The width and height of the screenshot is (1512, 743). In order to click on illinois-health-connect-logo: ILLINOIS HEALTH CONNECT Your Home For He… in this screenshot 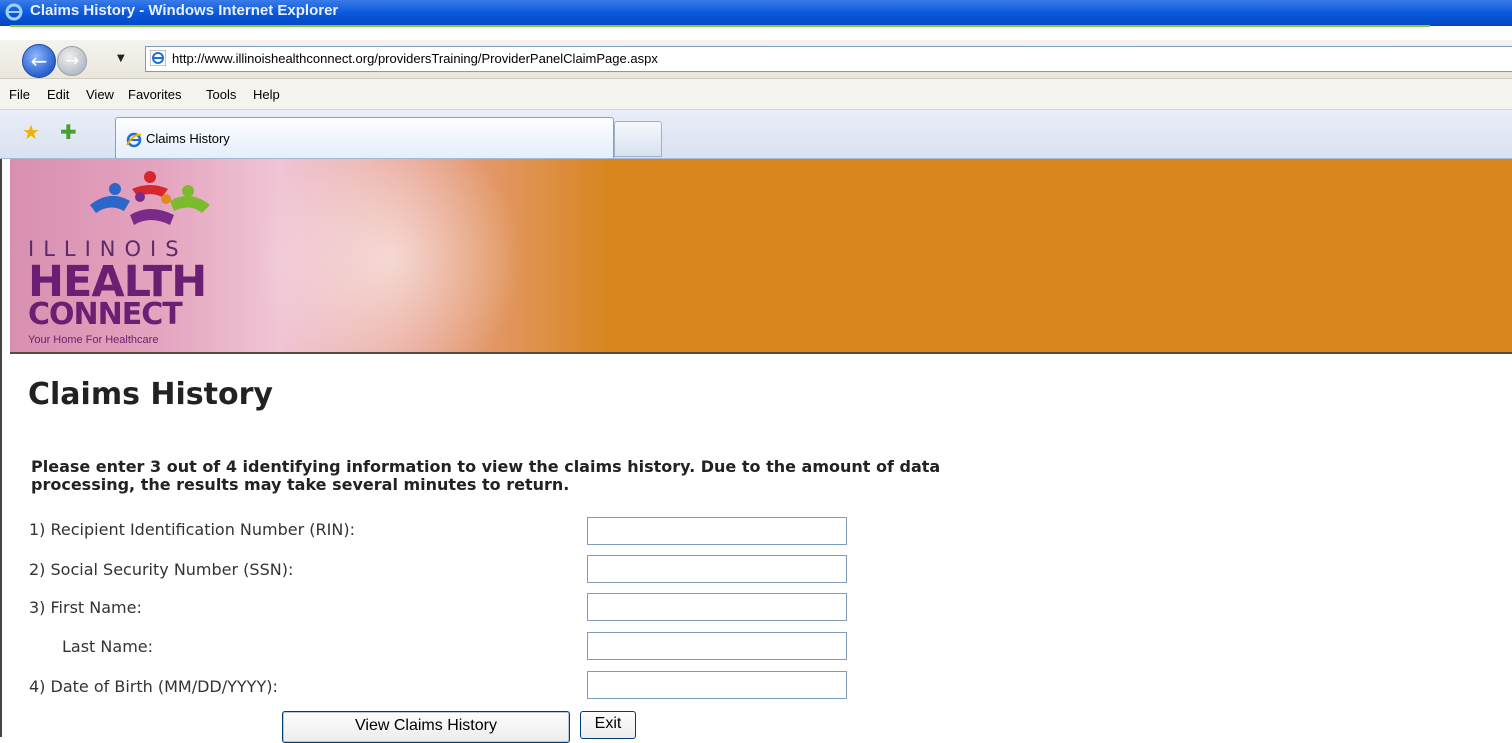, I will do `click(133, 257)`.